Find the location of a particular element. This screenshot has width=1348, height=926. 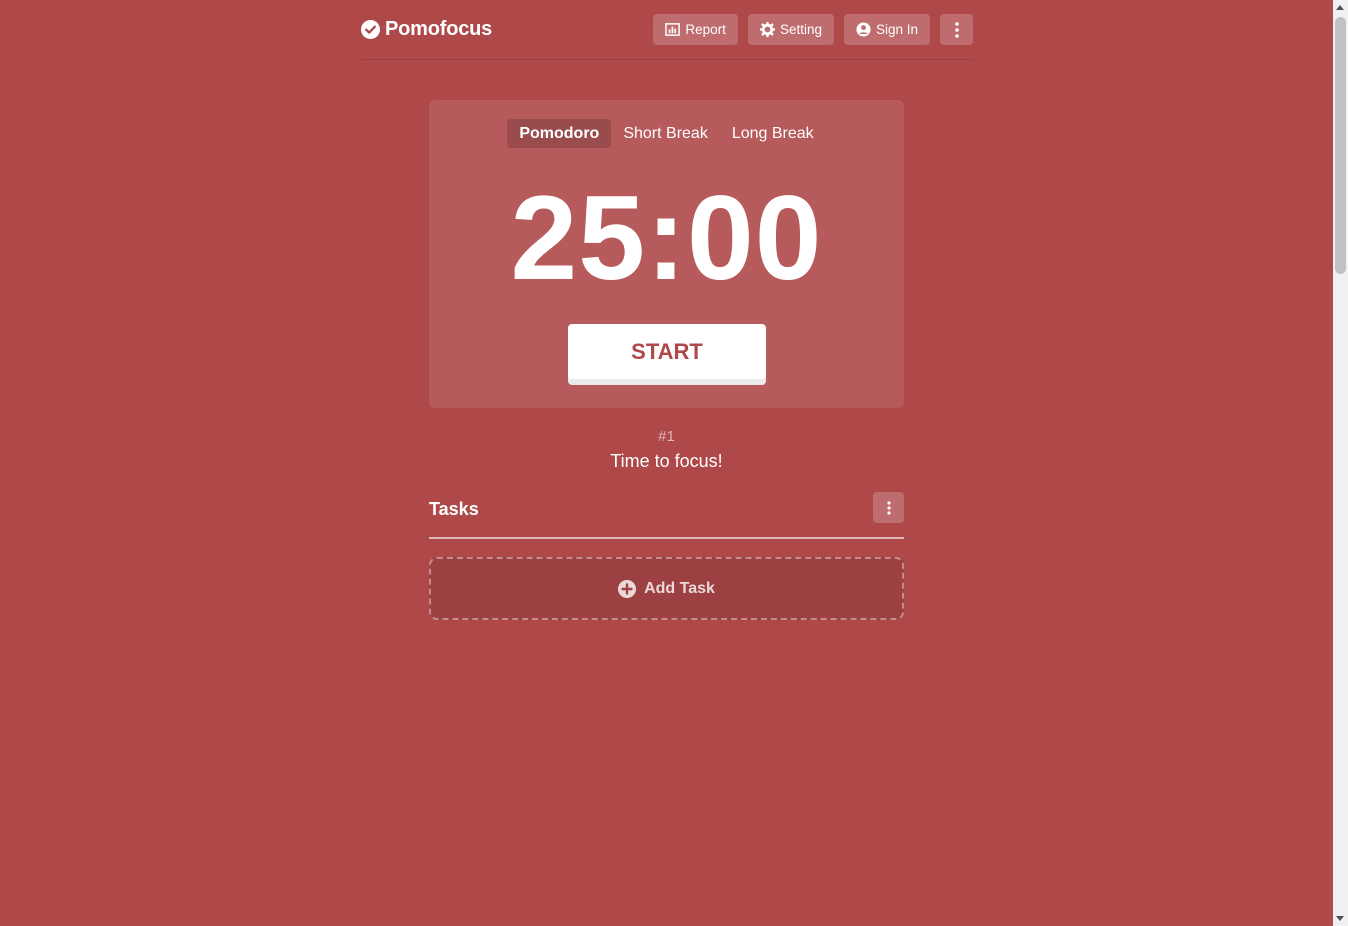

header: Pomofocus Report Setting Sign In is located at coordinates (667, 30).